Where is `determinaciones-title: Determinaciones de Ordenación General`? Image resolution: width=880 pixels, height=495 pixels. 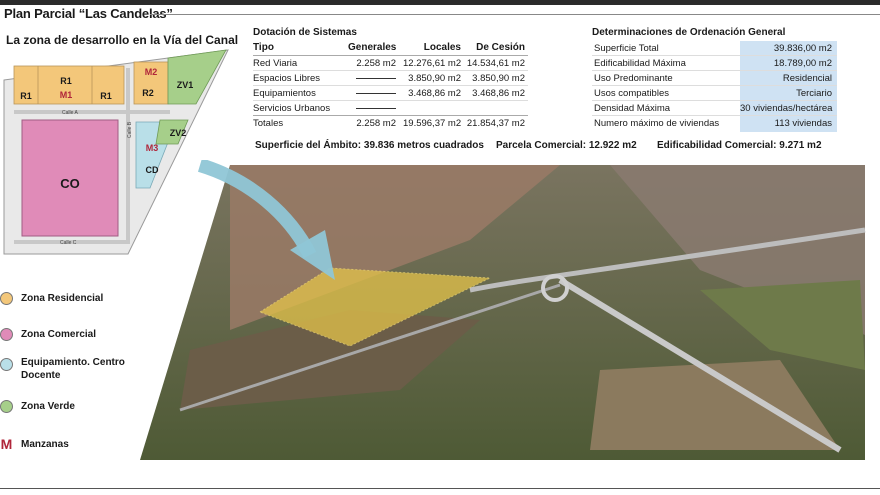 determinaciones-title: Determinaciones de Ordenación General is located at coordinates (689, 32).